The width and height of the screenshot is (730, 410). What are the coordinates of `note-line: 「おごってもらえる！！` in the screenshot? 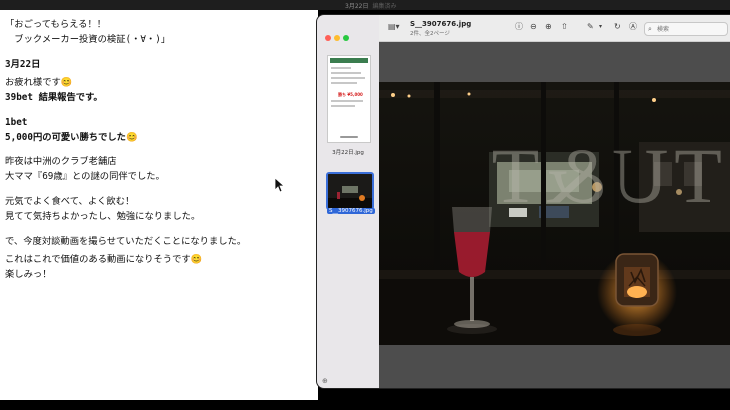 It's located at (56, 24).